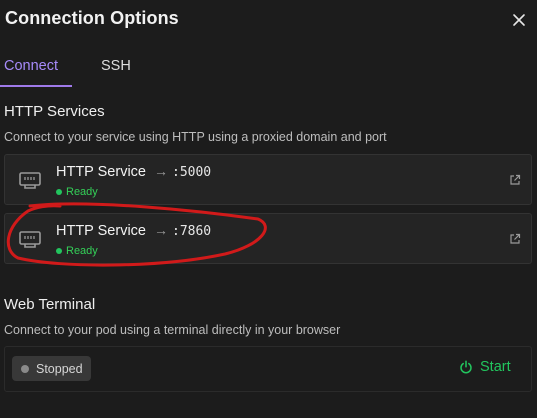 This screenshot has height=418, width=537. What do you see at coordinates (36, 86) in the screenshot?
I see `active-tab-indicator` at bounding box center [36, 86].